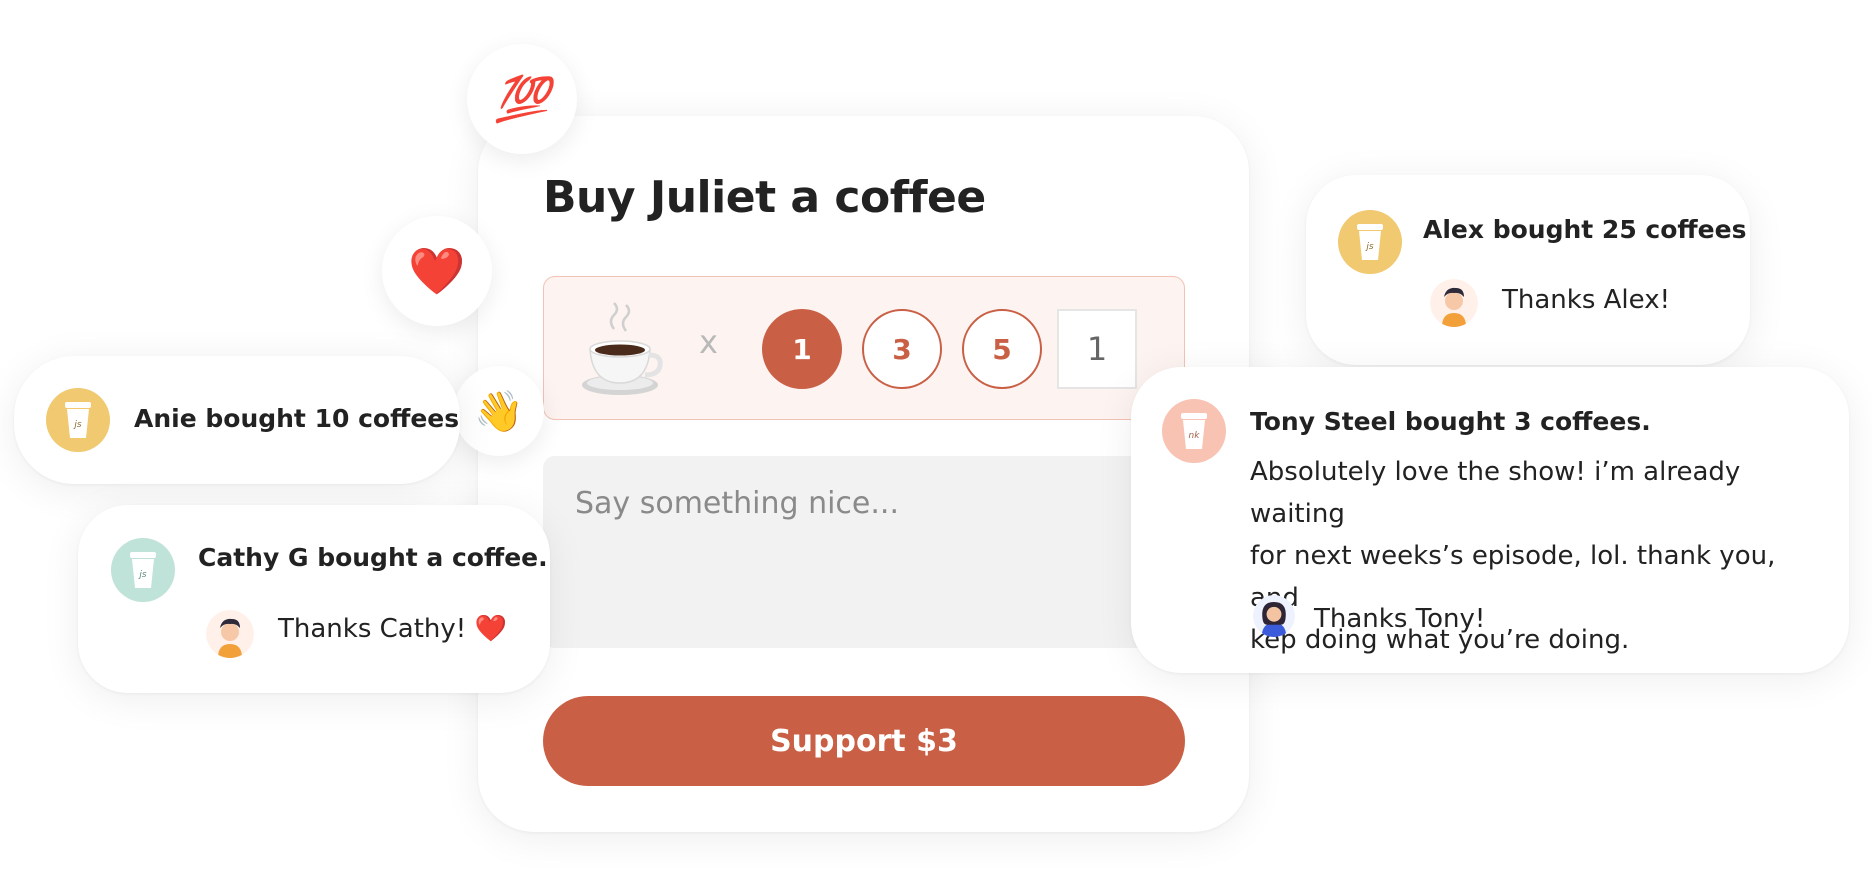 The width and height of the screenshot is (1872, 896). I want to click on message-input, so click(864, 552).